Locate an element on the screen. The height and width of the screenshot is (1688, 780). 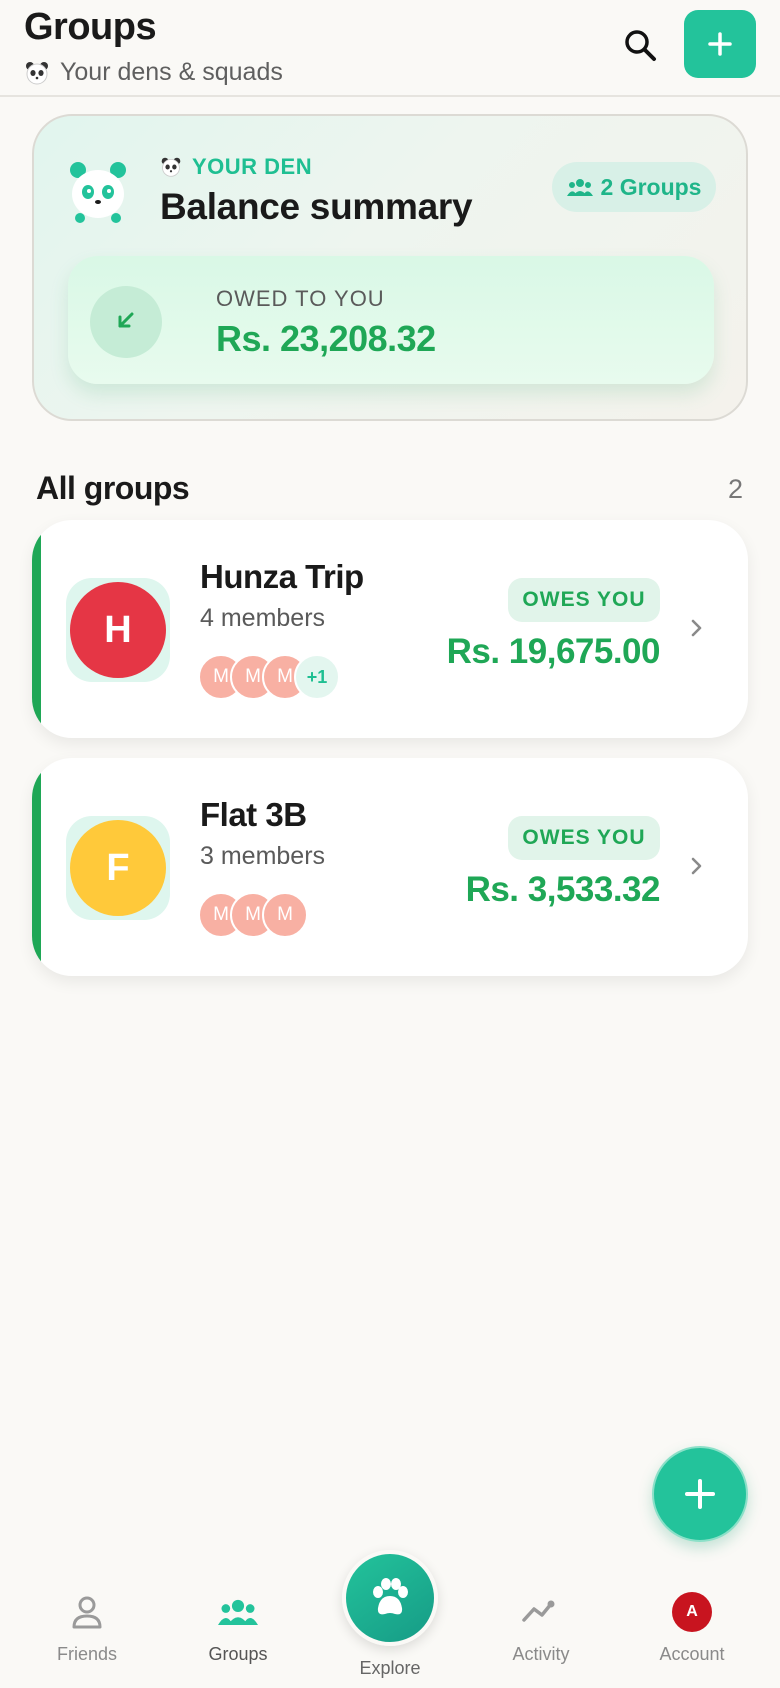
app-header: Groups Your dens & squads is located at coordinates (390, 48).